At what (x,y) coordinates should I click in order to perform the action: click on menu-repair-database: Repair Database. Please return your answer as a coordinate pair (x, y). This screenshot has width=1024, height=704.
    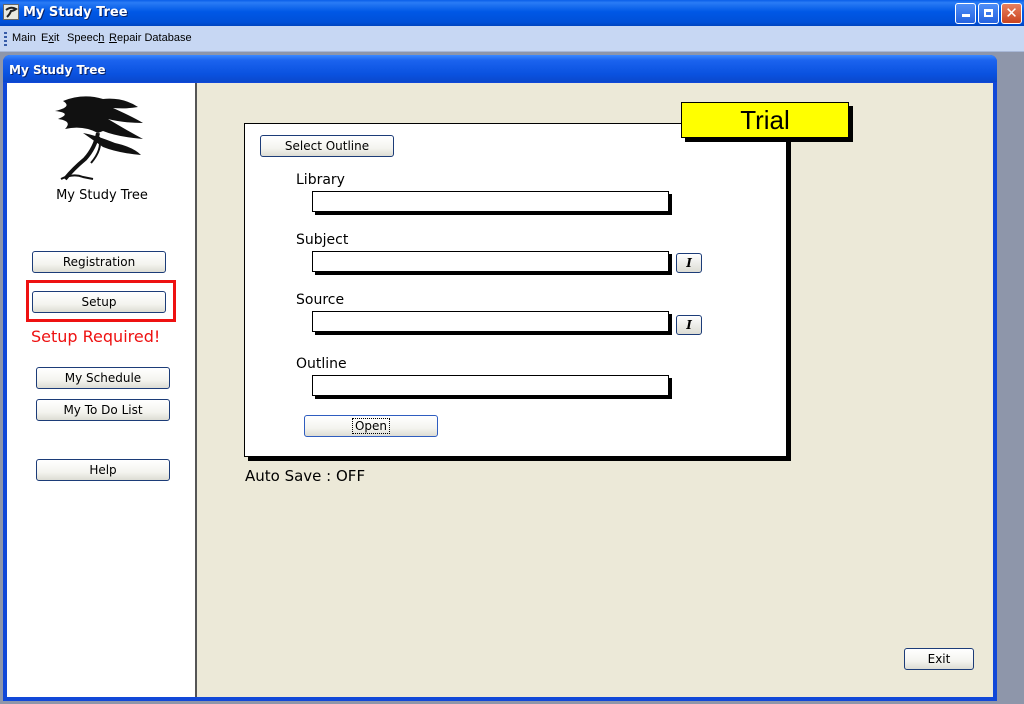
    Looking at the image, I should click on (150, 38).